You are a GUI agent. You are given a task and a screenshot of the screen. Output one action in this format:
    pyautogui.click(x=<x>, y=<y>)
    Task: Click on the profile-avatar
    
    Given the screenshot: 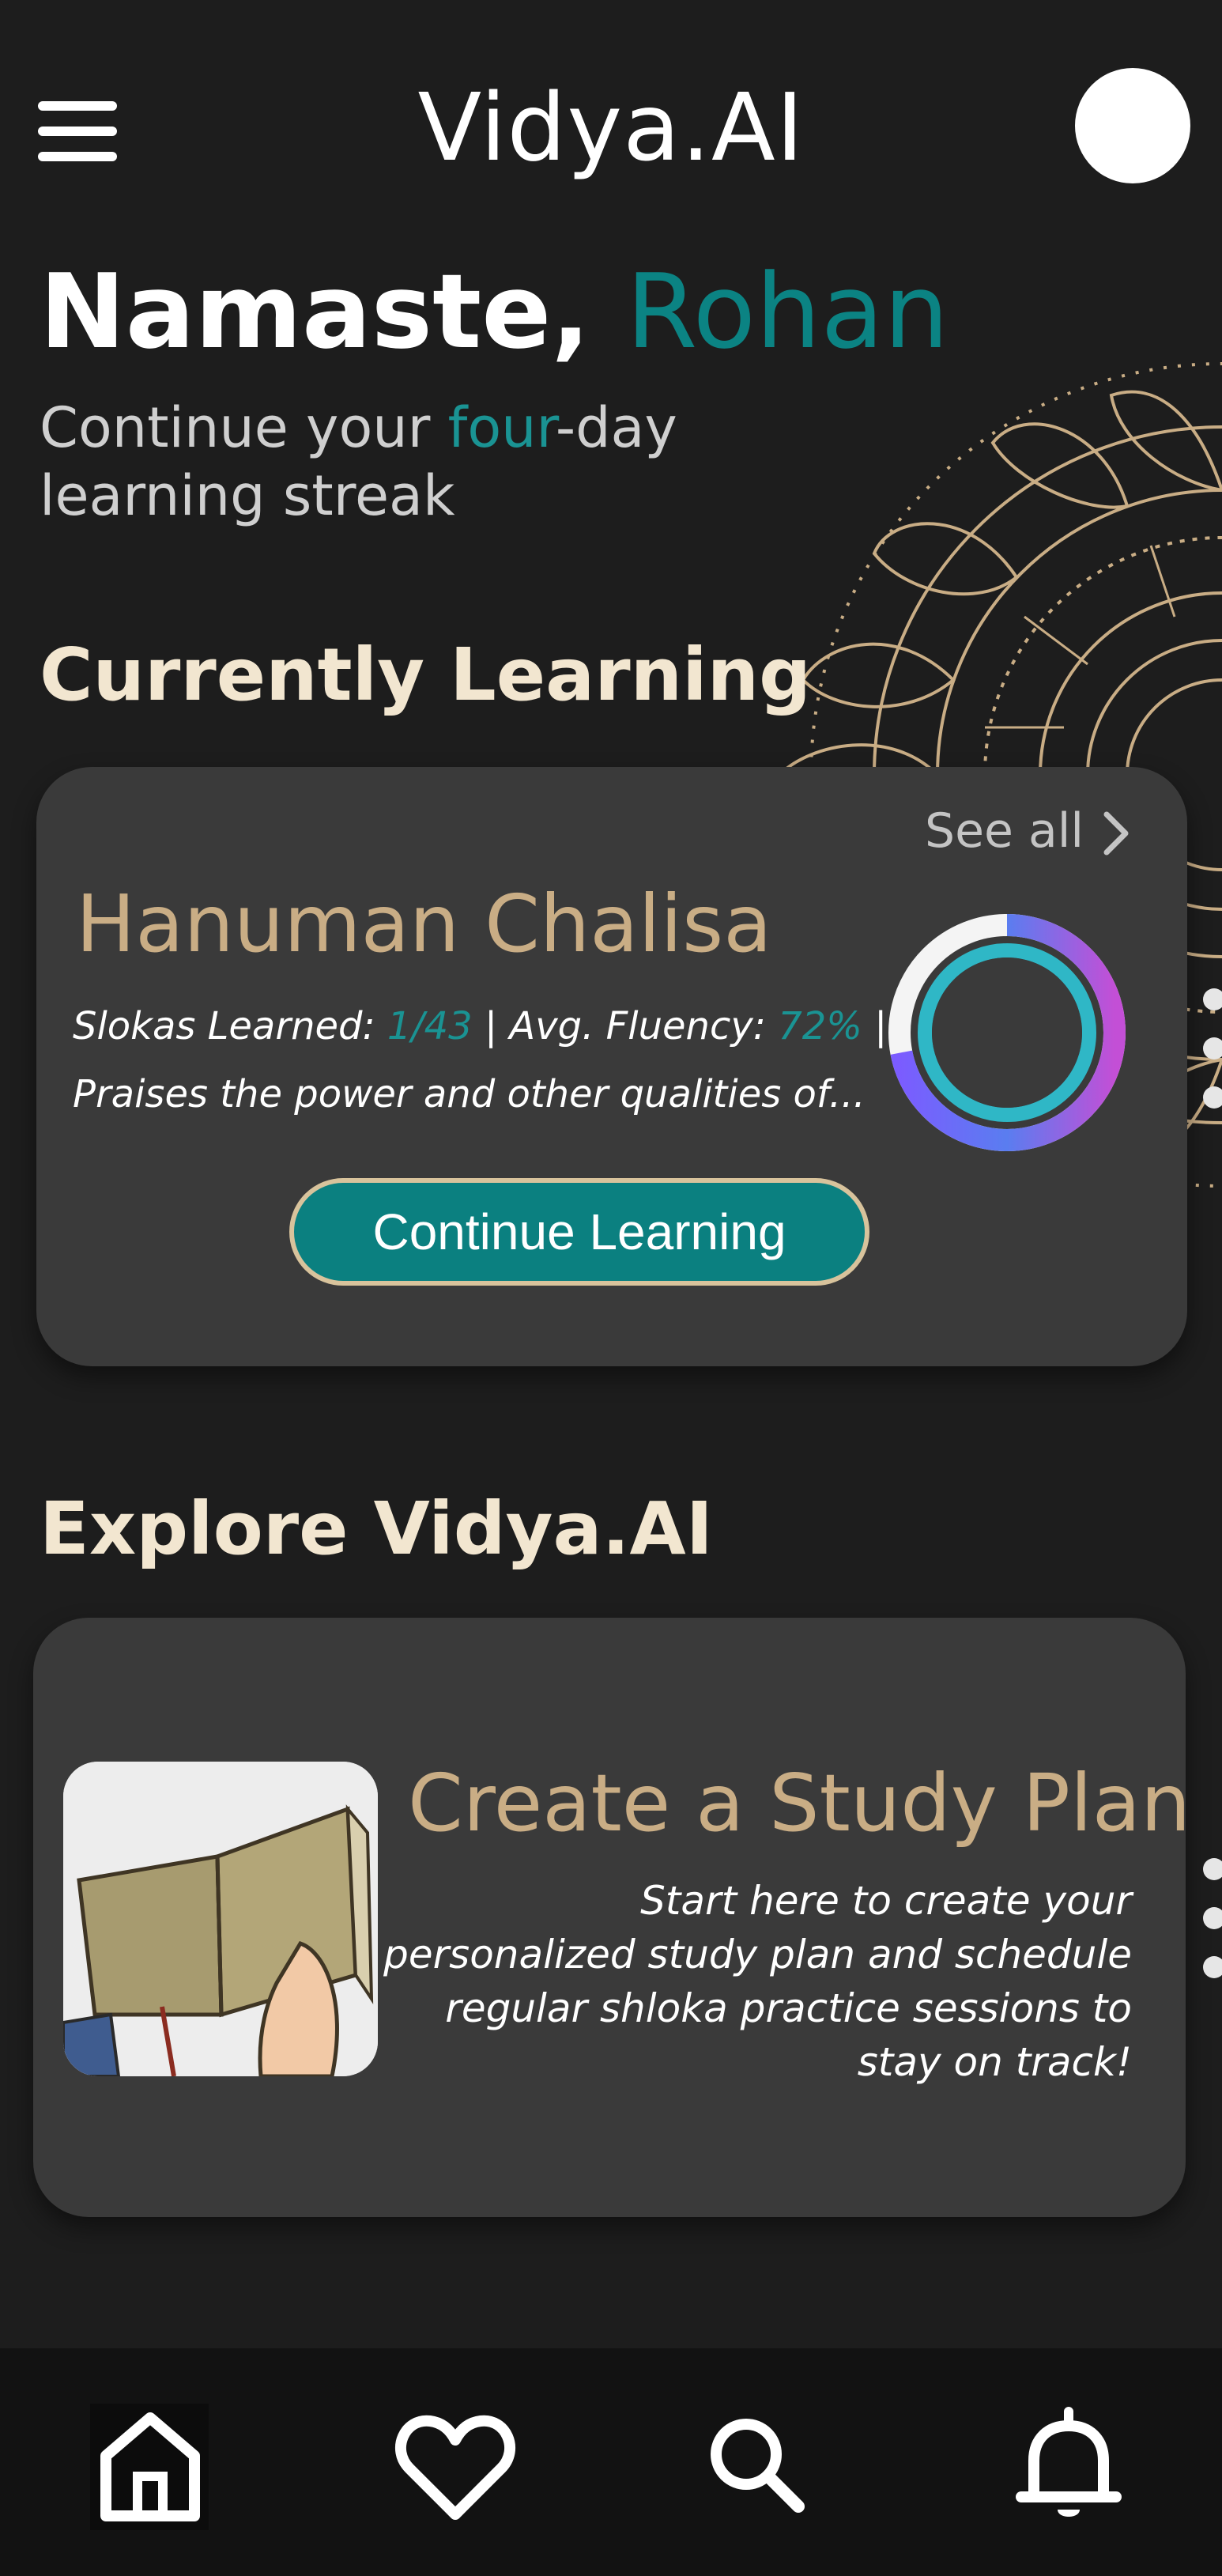 What is the action you would take?
    pyautogui.click(x=1132, y=125)
    